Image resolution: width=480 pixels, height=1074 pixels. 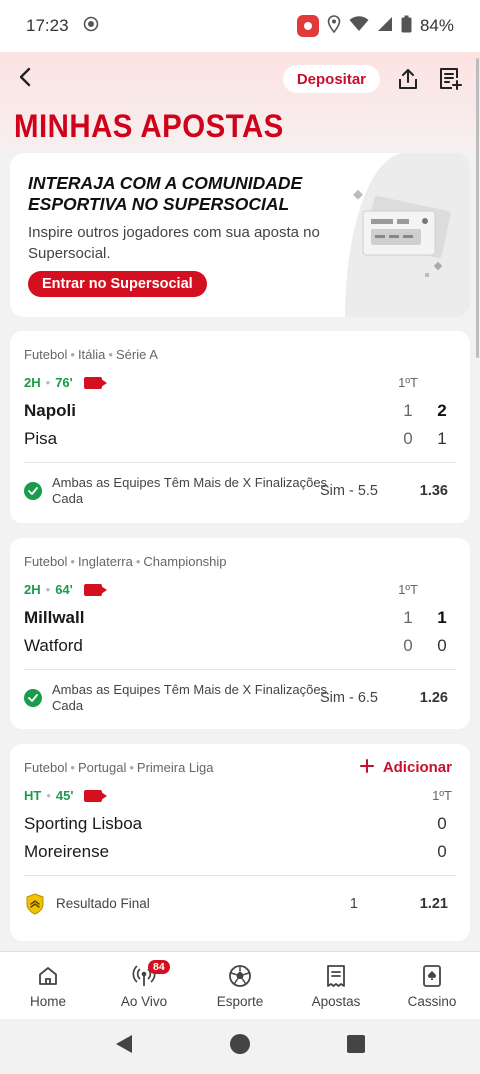 What do you see at coordinates (149, 126) in the screenshot?
I see `page-title: MINHAS APOSTAS` at bounding box center [149, 126].